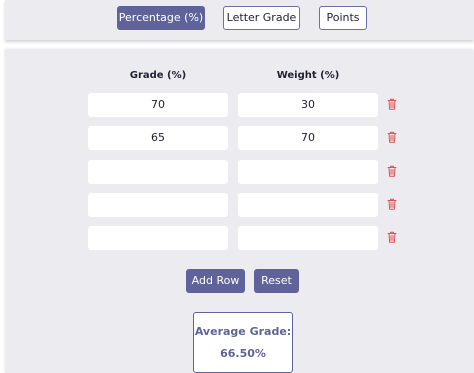 Image resolution: width=474 pixels, height=373 pixels. I want to click on grade-input: 70, so click(158, 105).